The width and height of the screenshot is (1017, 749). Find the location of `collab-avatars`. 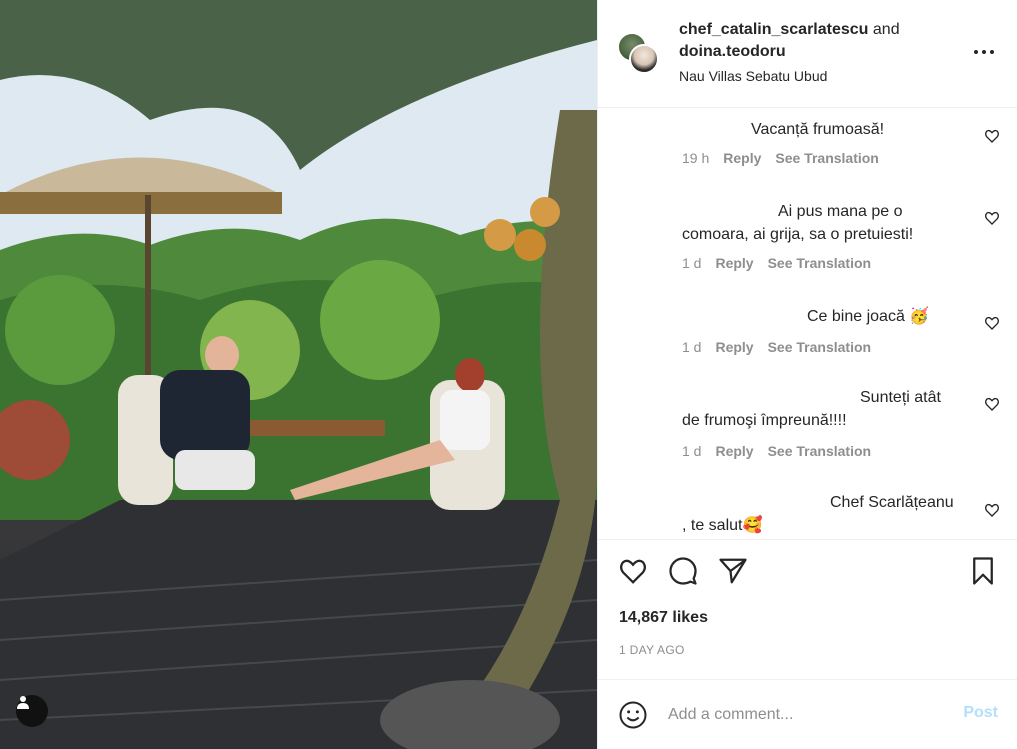

collab-avatars is located at coordinates (638, 54).